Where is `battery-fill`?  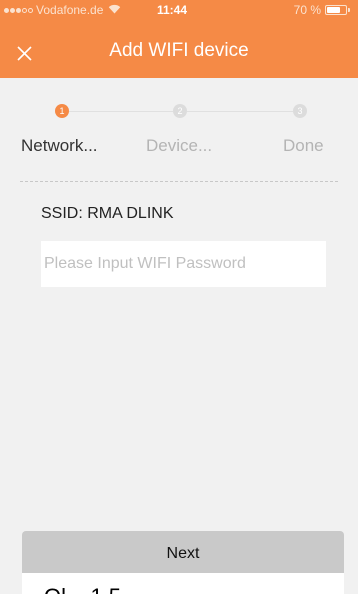
battery-fill is located at coordinates (333, 10).